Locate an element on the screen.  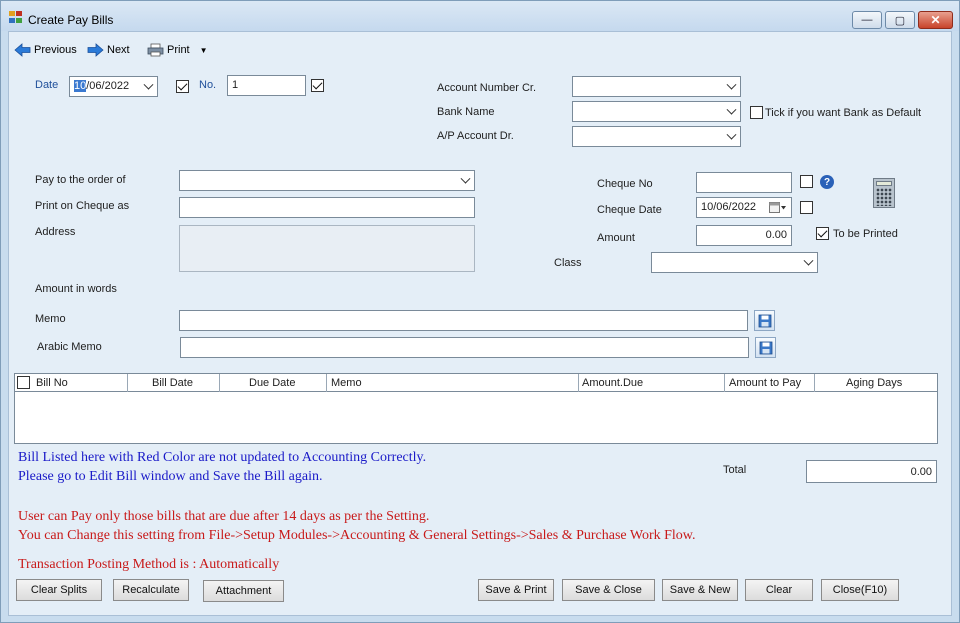
date-rest: /06/2022 is located at coordinates (108, 86).